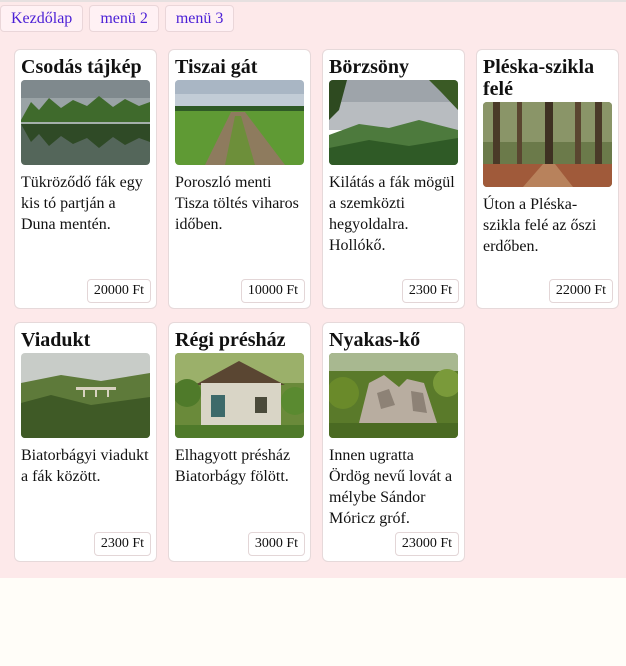 Image resolution: width=626 pixels, height=666 pixels. I want to click on menu-item-2: menü 2, so click(124, 18).